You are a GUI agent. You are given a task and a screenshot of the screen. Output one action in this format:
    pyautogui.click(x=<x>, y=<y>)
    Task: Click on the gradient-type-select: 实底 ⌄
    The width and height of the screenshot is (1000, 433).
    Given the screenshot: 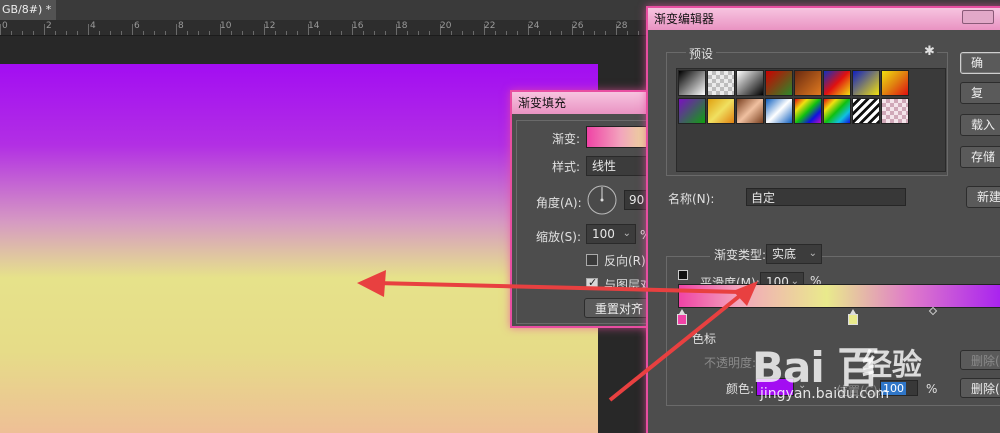 What is the action you would take?
    pyautogui.click(x=794, y=254)
    